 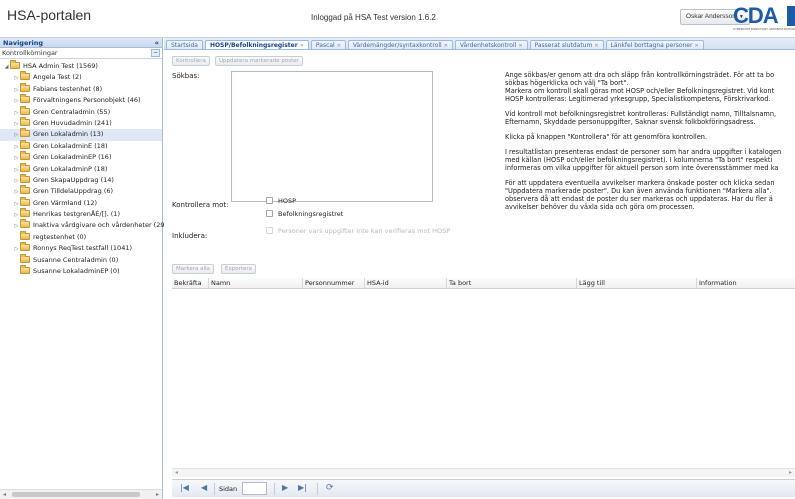 I want to click on logo-text: CDA, so click(x=756, y=16).